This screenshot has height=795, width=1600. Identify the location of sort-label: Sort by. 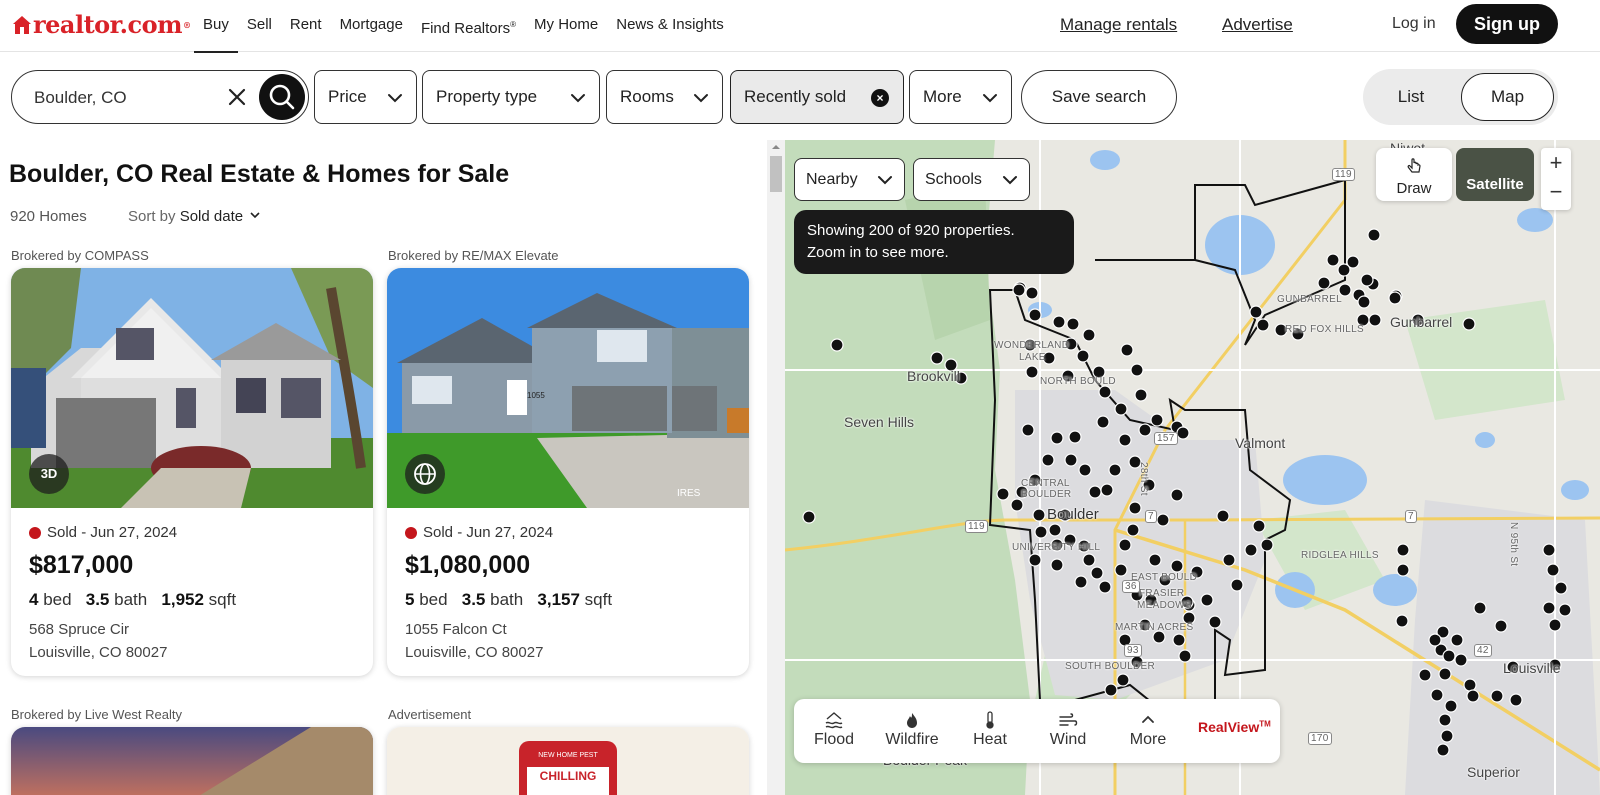
(152, 216).